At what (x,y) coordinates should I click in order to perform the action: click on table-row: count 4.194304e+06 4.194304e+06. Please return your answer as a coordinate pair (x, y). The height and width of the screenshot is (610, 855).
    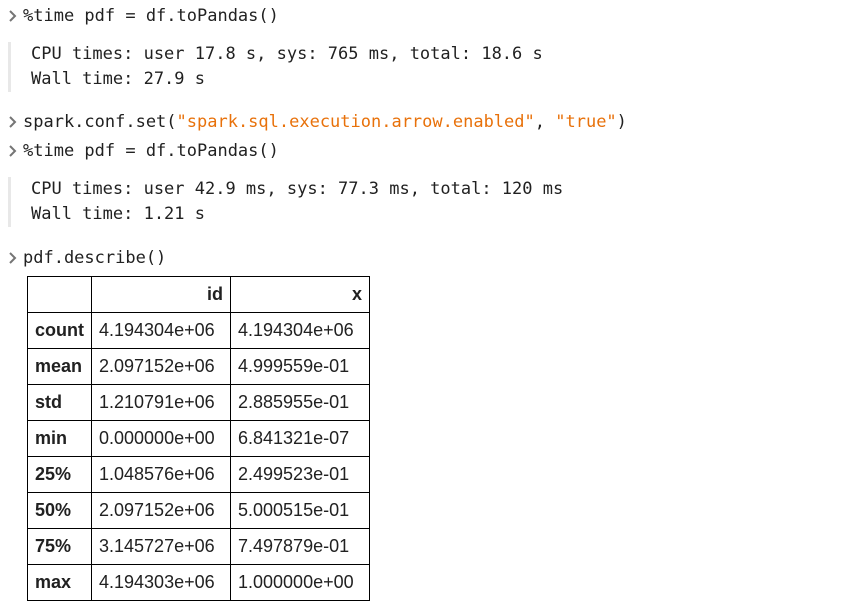
    Looking at the image, I should click on (198, 330).